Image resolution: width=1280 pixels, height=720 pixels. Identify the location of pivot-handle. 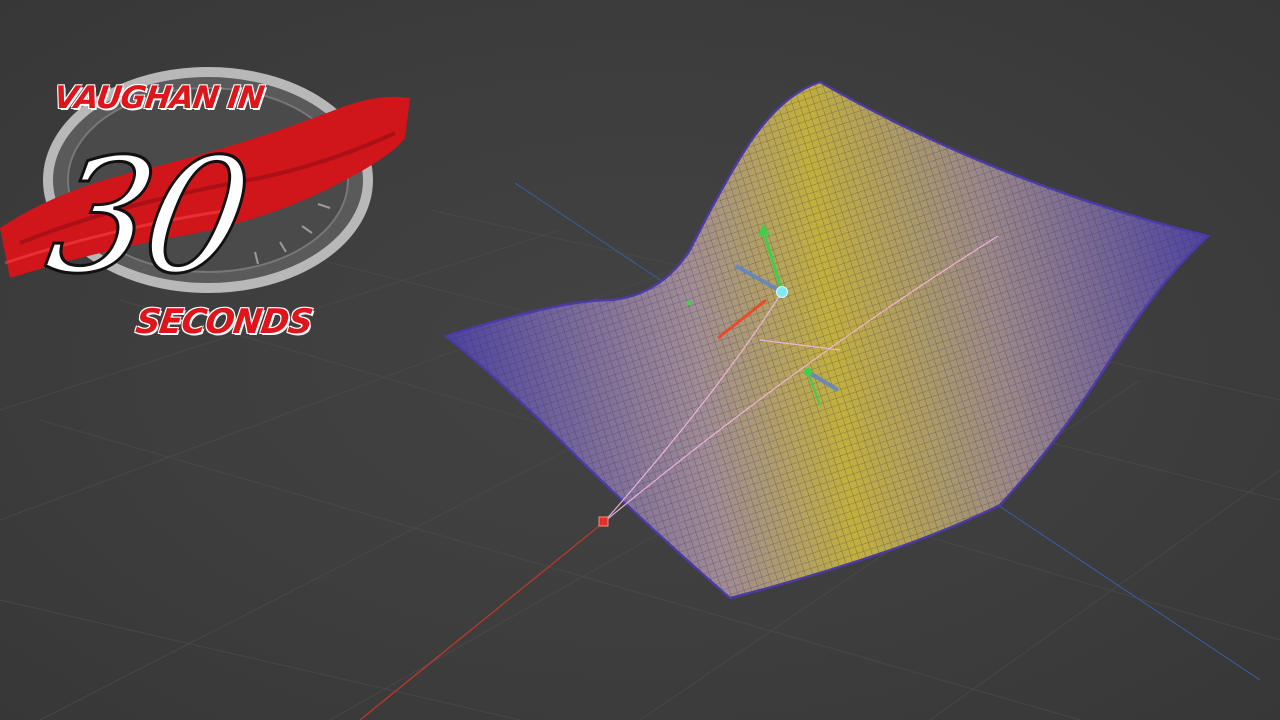
(689, 303).